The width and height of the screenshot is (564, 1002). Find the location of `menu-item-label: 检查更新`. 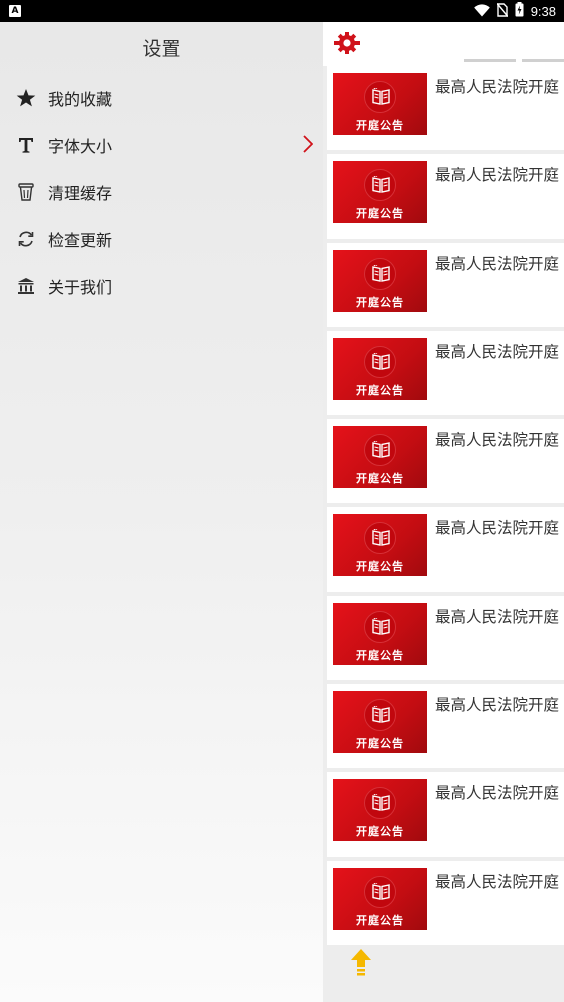

menu-item-label: 检查更新 is located at coordinates (80, 240).